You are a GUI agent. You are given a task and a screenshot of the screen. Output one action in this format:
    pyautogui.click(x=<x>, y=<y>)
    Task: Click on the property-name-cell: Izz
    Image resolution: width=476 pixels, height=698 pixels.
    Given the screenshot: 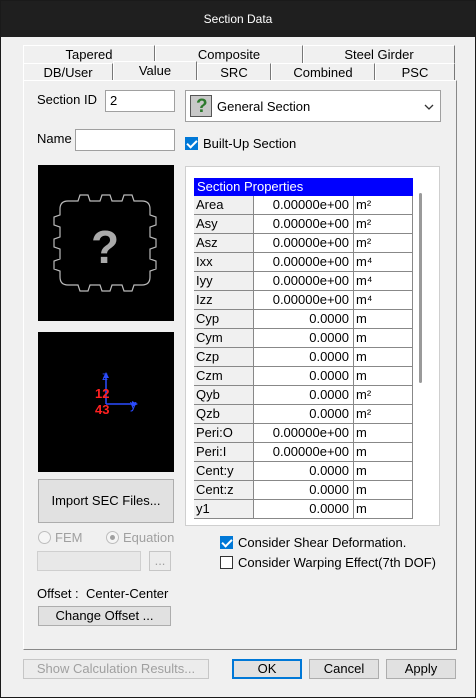 What is the action you would take?
    pyautogui.click(x=224, y=300)
    